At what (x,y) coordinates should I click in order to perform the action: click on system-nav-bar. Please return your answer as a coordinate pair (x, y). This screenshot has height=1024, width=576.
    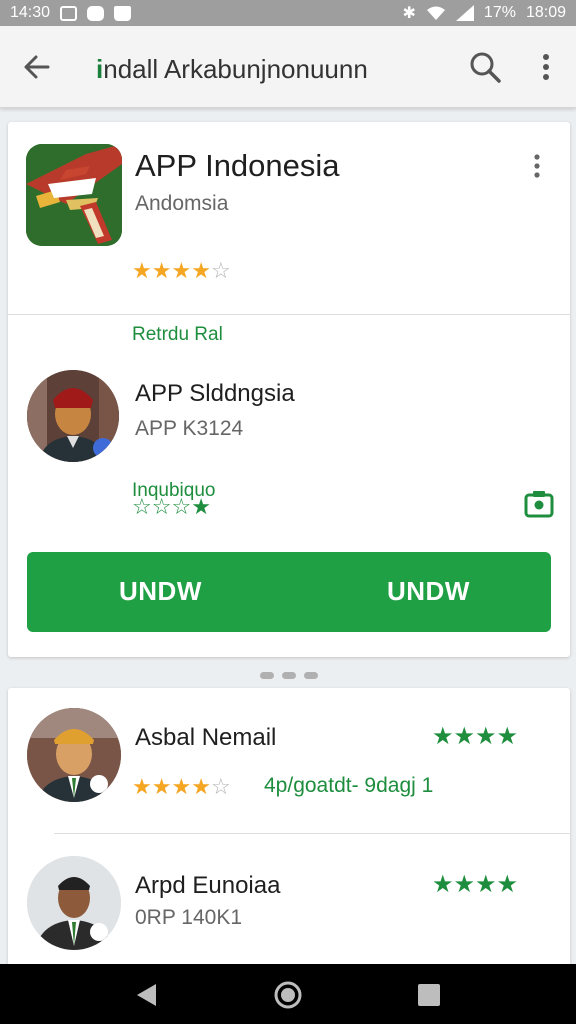
    Looking at the image, I should click on (288, 994).